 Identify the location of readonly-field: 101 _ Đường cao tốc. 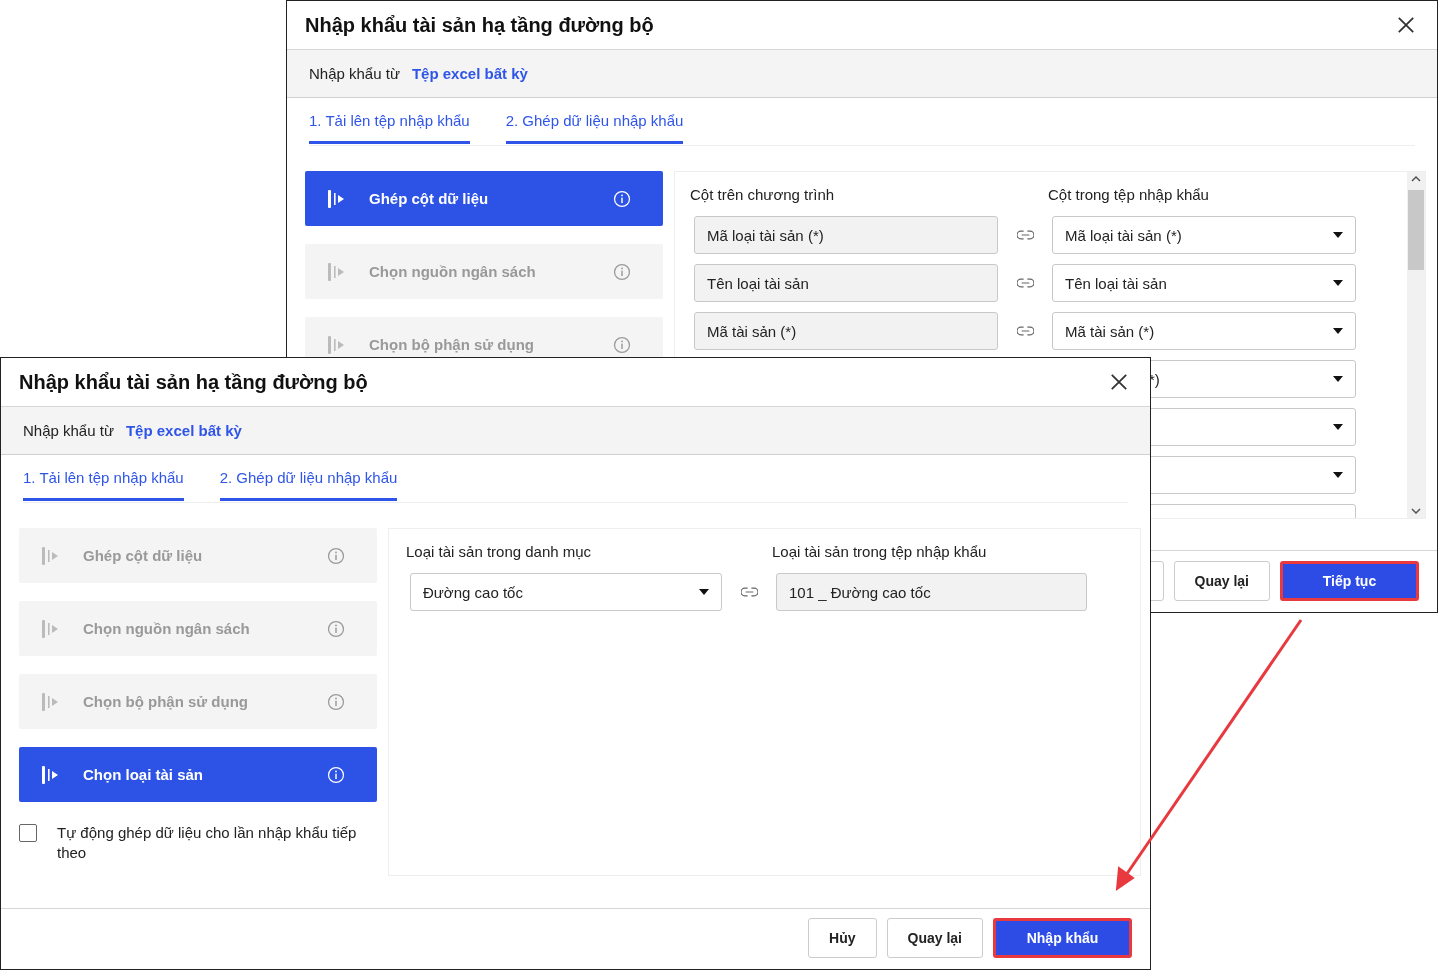
(931, 592).